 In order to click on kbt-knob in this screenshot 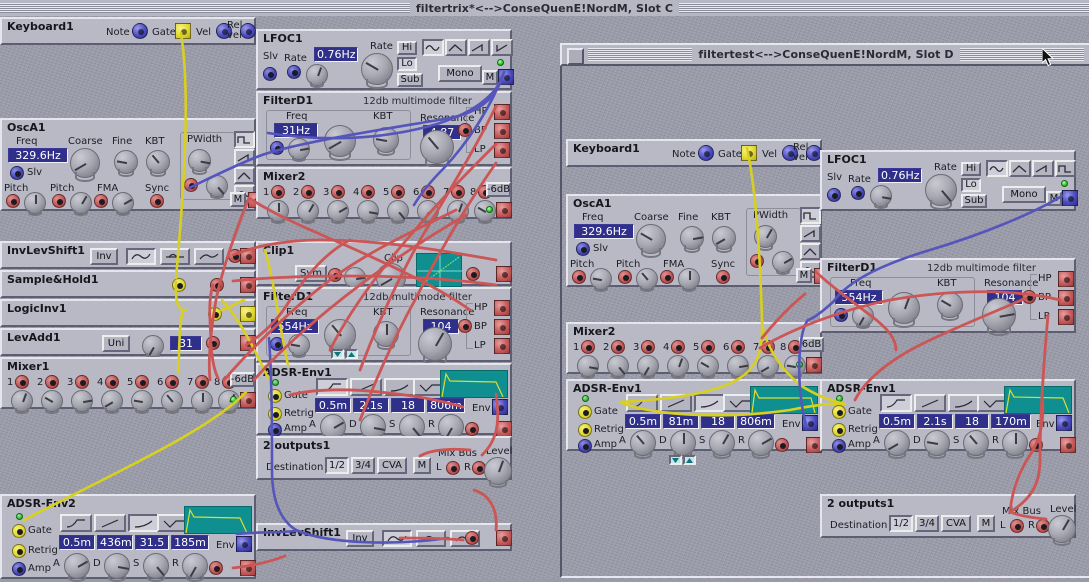, I will do `click(724, 239)`.